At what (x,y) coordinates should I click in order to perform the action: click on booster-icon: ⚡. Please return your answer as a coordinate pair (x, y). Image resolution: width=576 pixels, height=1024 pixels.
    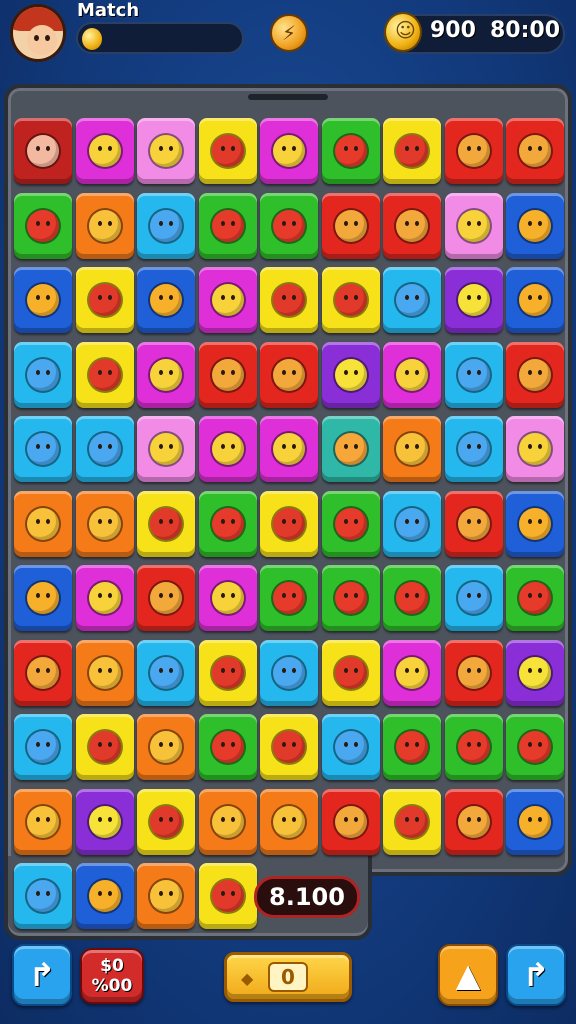
    Looking at the image, I should click on (289, 33).